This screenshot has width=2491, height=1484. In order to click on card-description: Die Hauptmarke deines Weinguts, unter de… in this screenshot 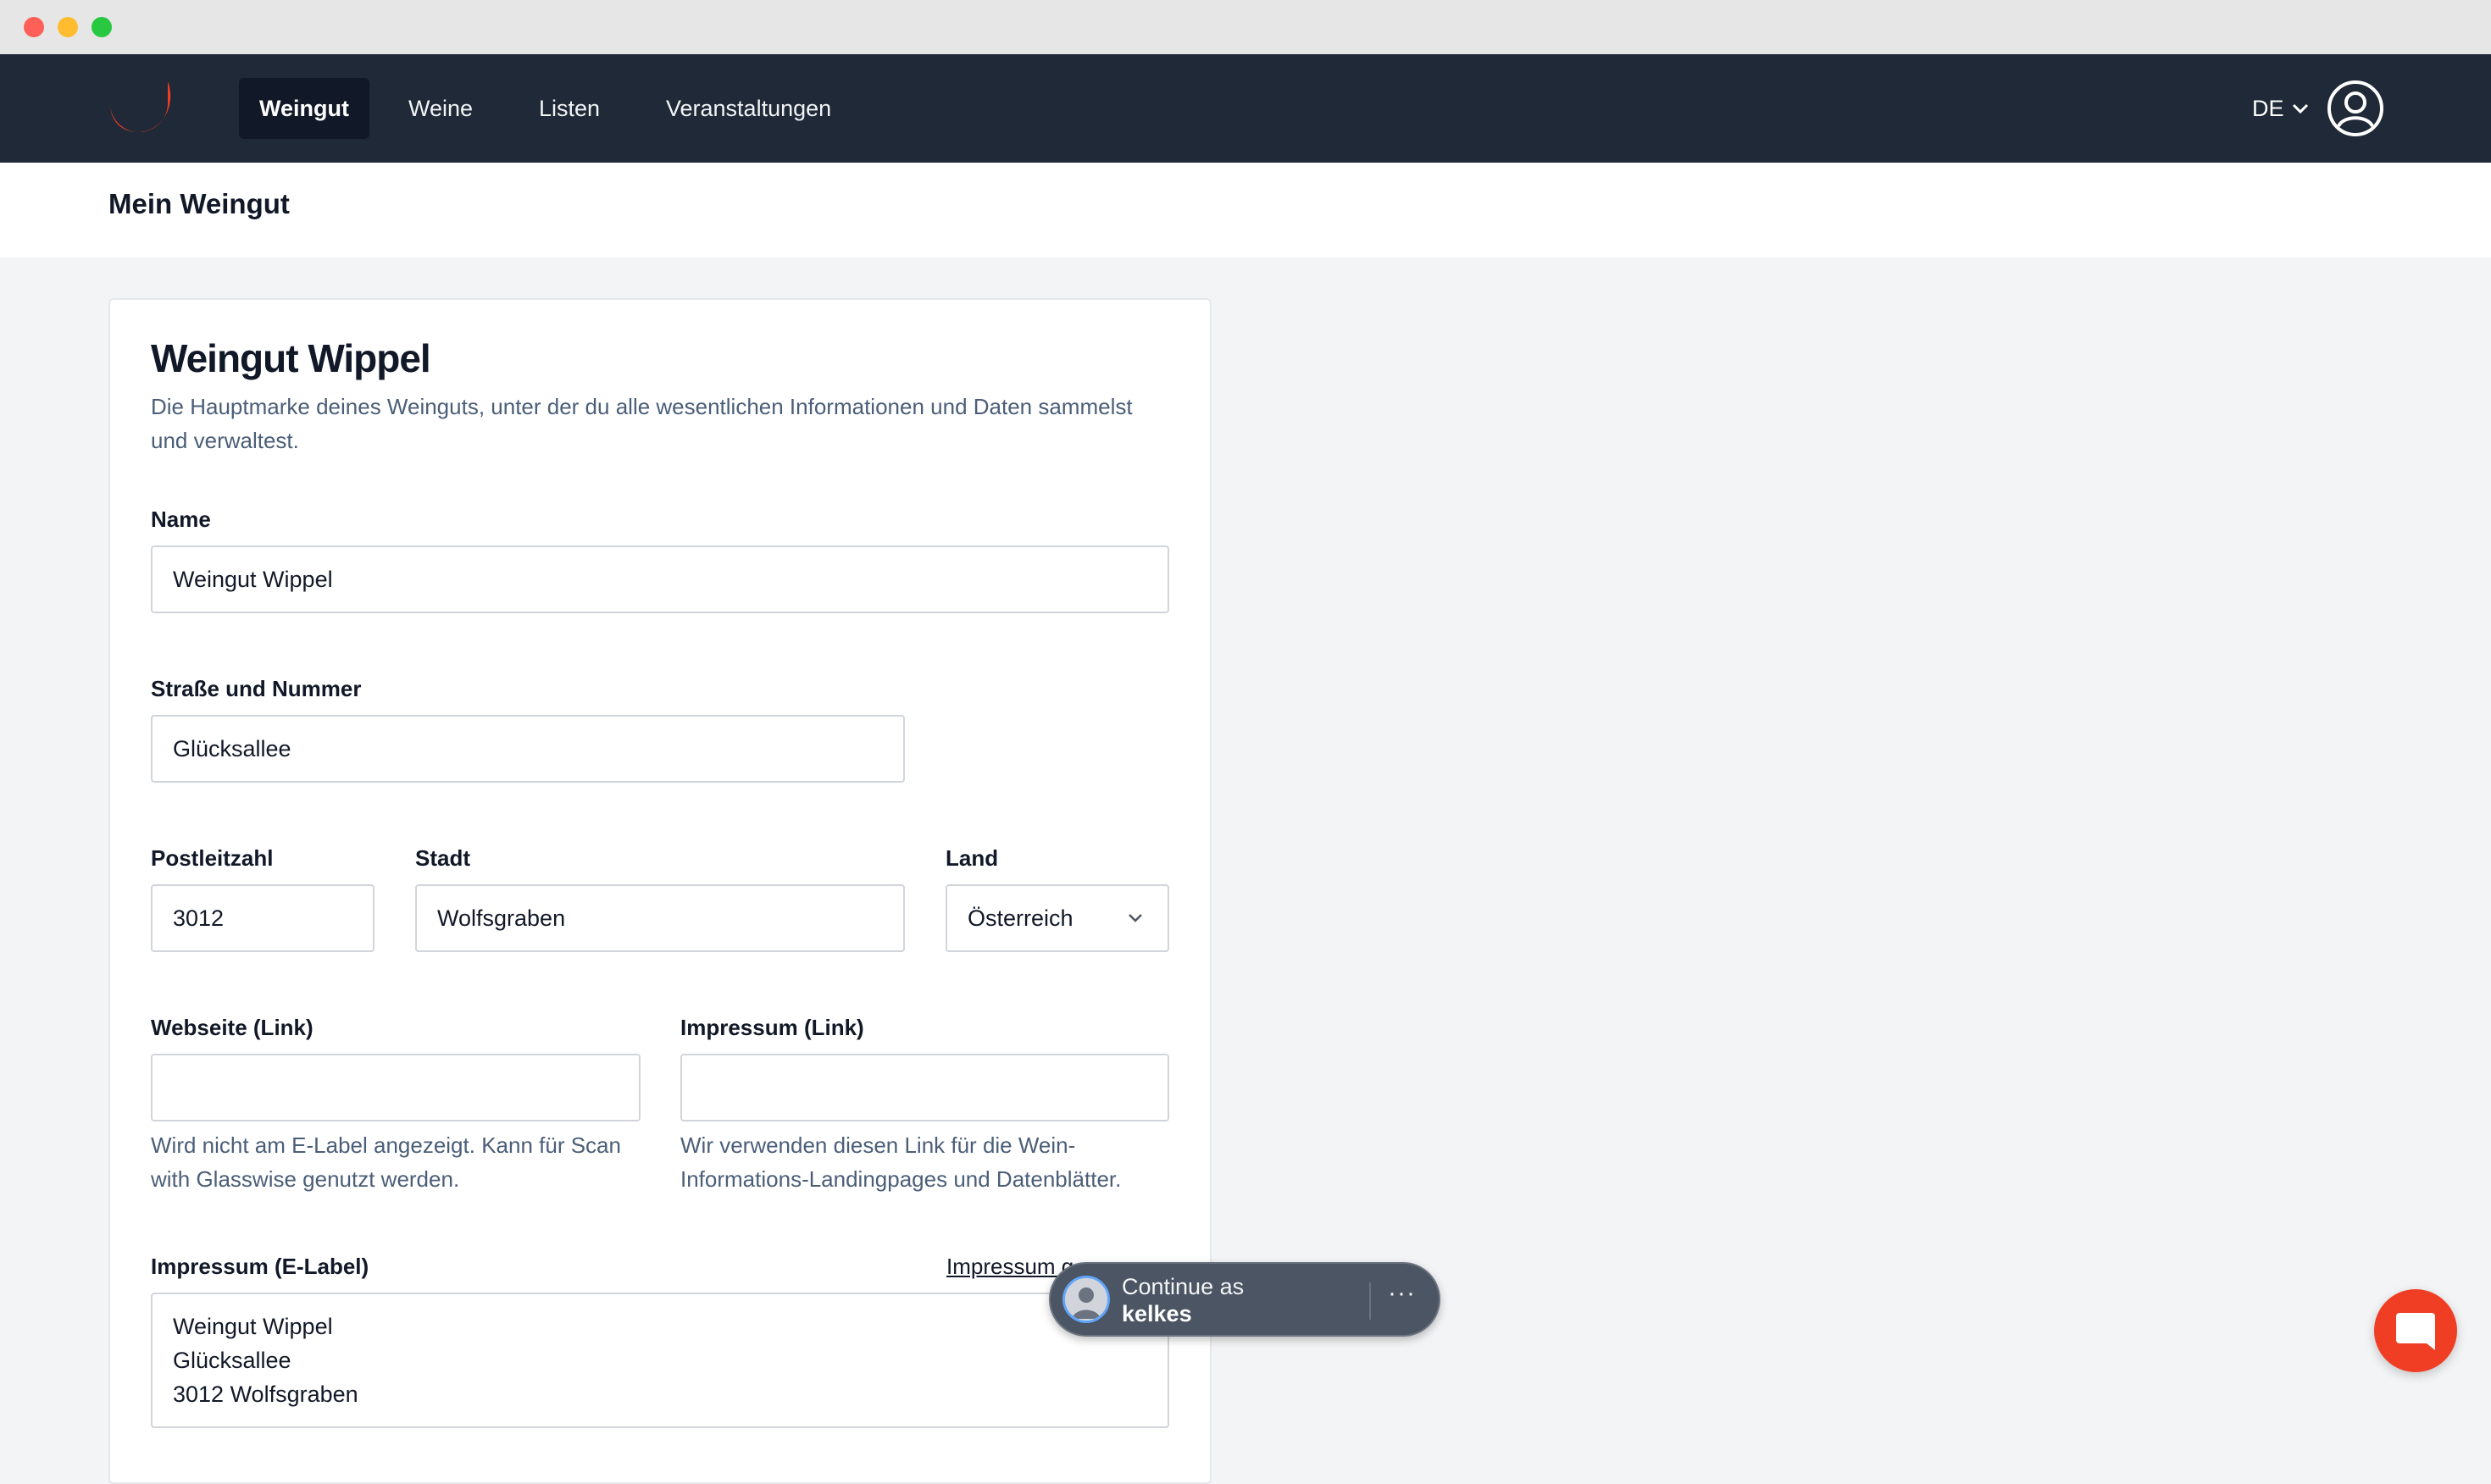, I will do `click(642, 423)`.